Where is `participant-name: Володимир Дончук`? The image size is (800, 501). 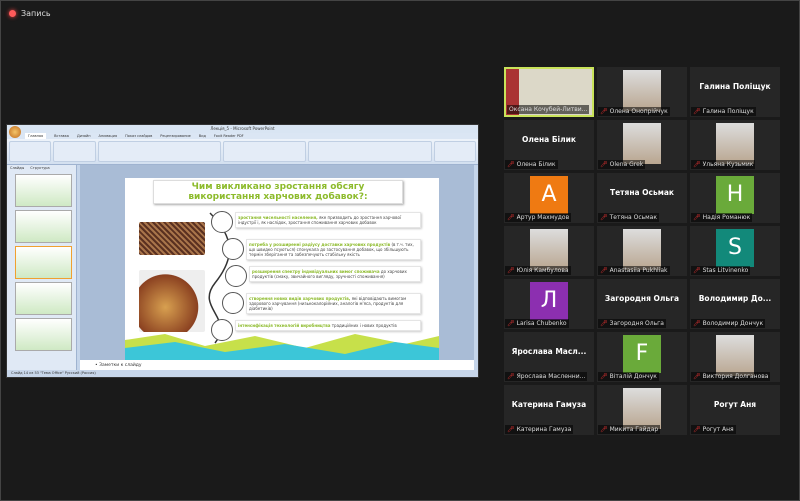 participant-name: Володимир Дончук is located at coordinates (733, 323).